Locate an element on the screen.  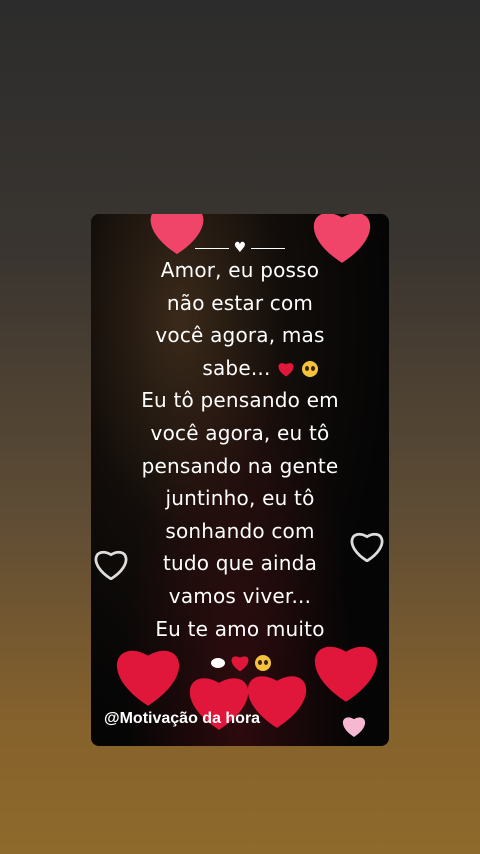
thought-bubble-icon is located at coordinates (218, 662).